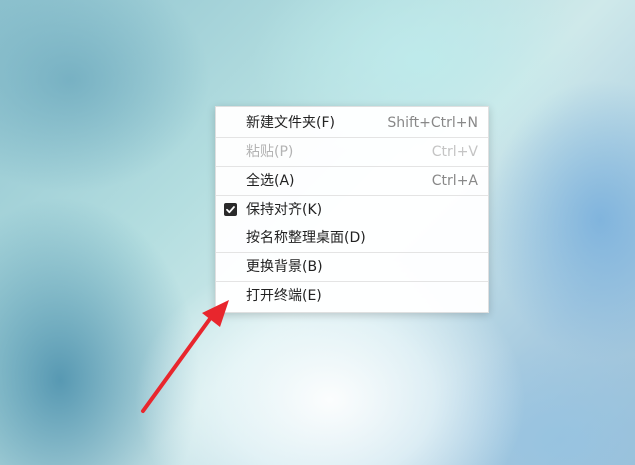 This screenshot has height=465, width=635. What do you see at coordinates (177, 363) in the screenshot?
I see `arrow-shaft` at bounding box center [177, 363].